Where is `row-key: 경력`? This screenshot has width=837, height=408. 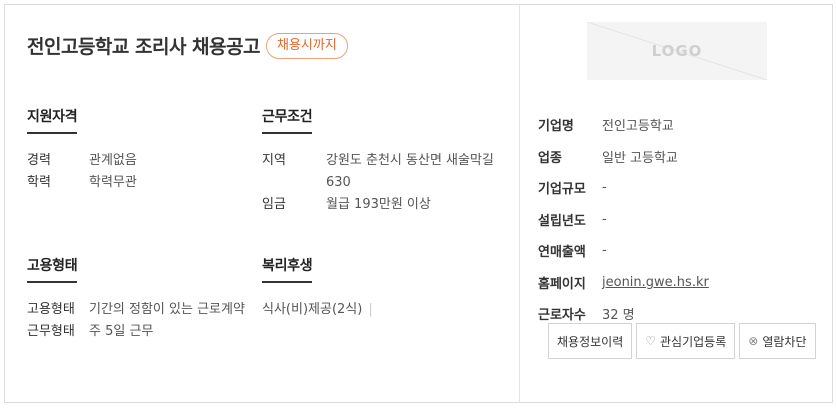 row-key: 경력 is located at coordinates (39, 160).